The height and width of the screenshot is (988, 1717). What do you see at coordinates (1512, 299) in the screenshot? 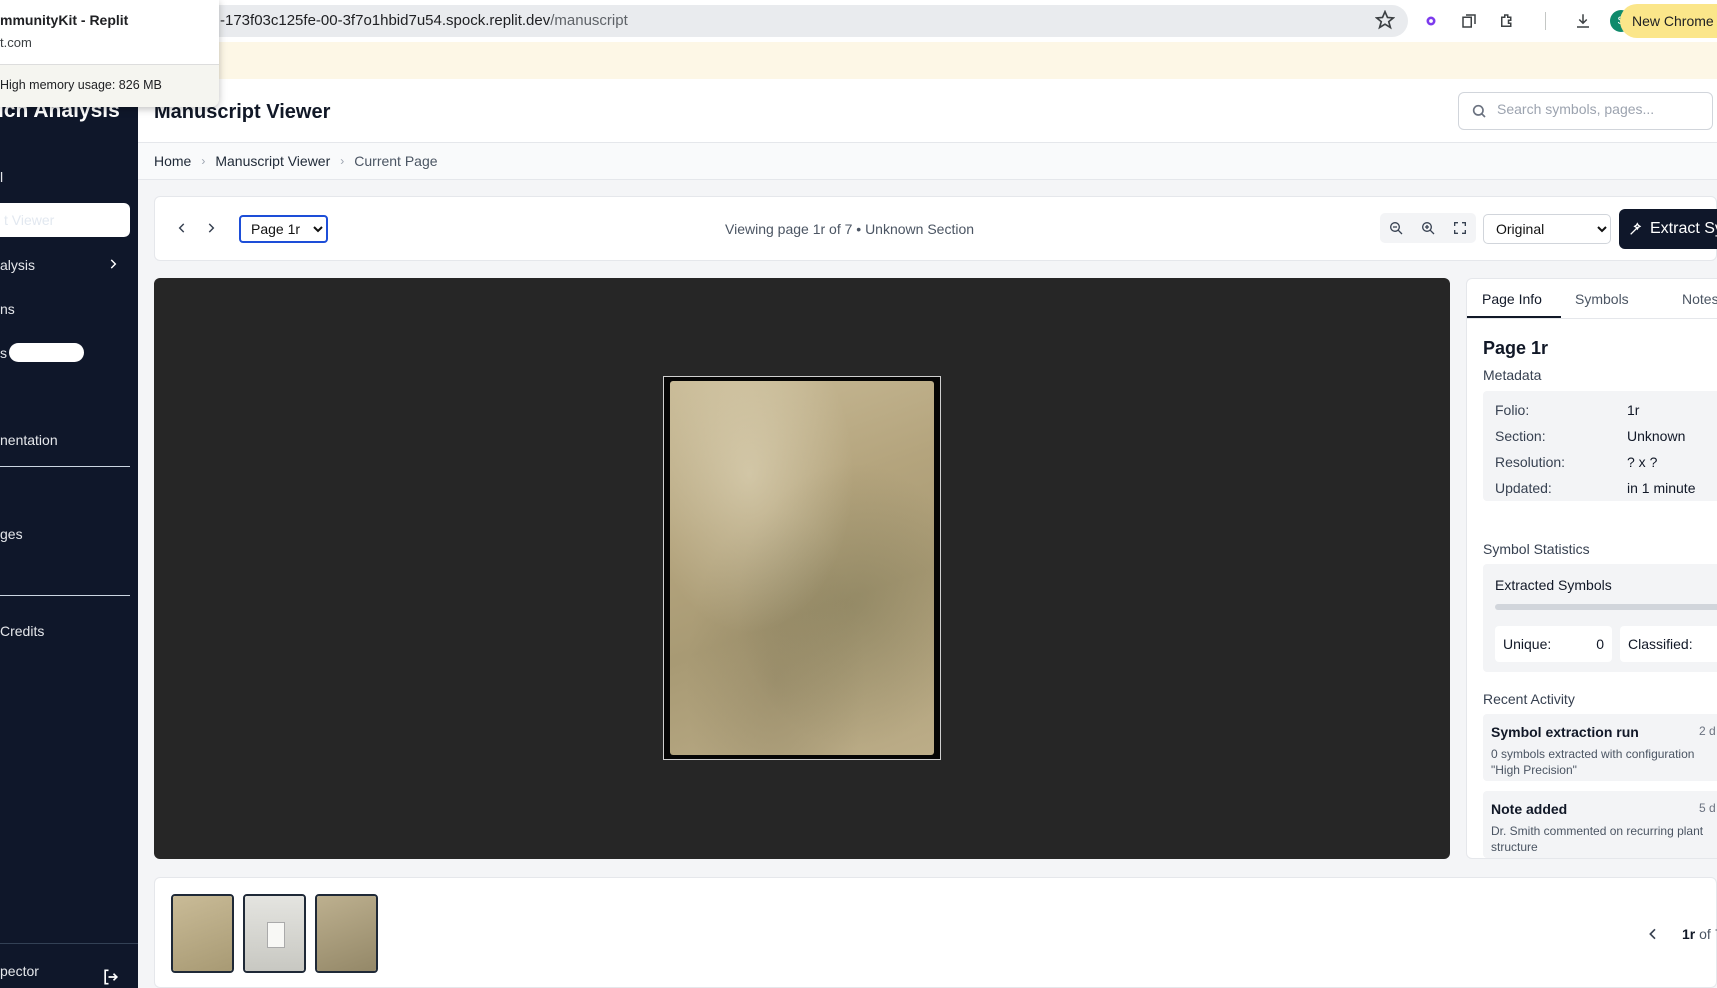
I see `tab-page-info: Page Info` at bounding box center [1512, 299].